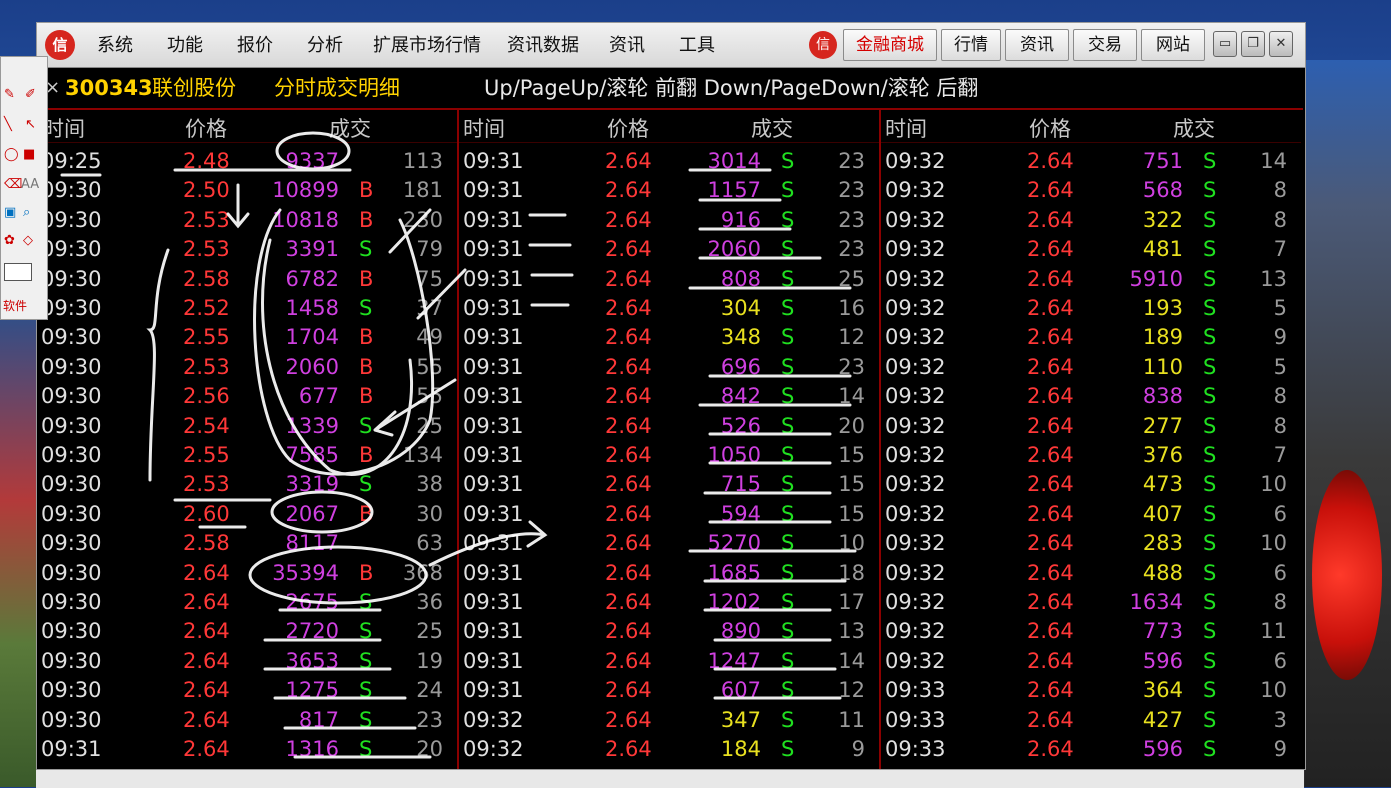 The image size is (1391, 788). I want to click on column-header: 时间 价格 成交, so click(1091, 126).